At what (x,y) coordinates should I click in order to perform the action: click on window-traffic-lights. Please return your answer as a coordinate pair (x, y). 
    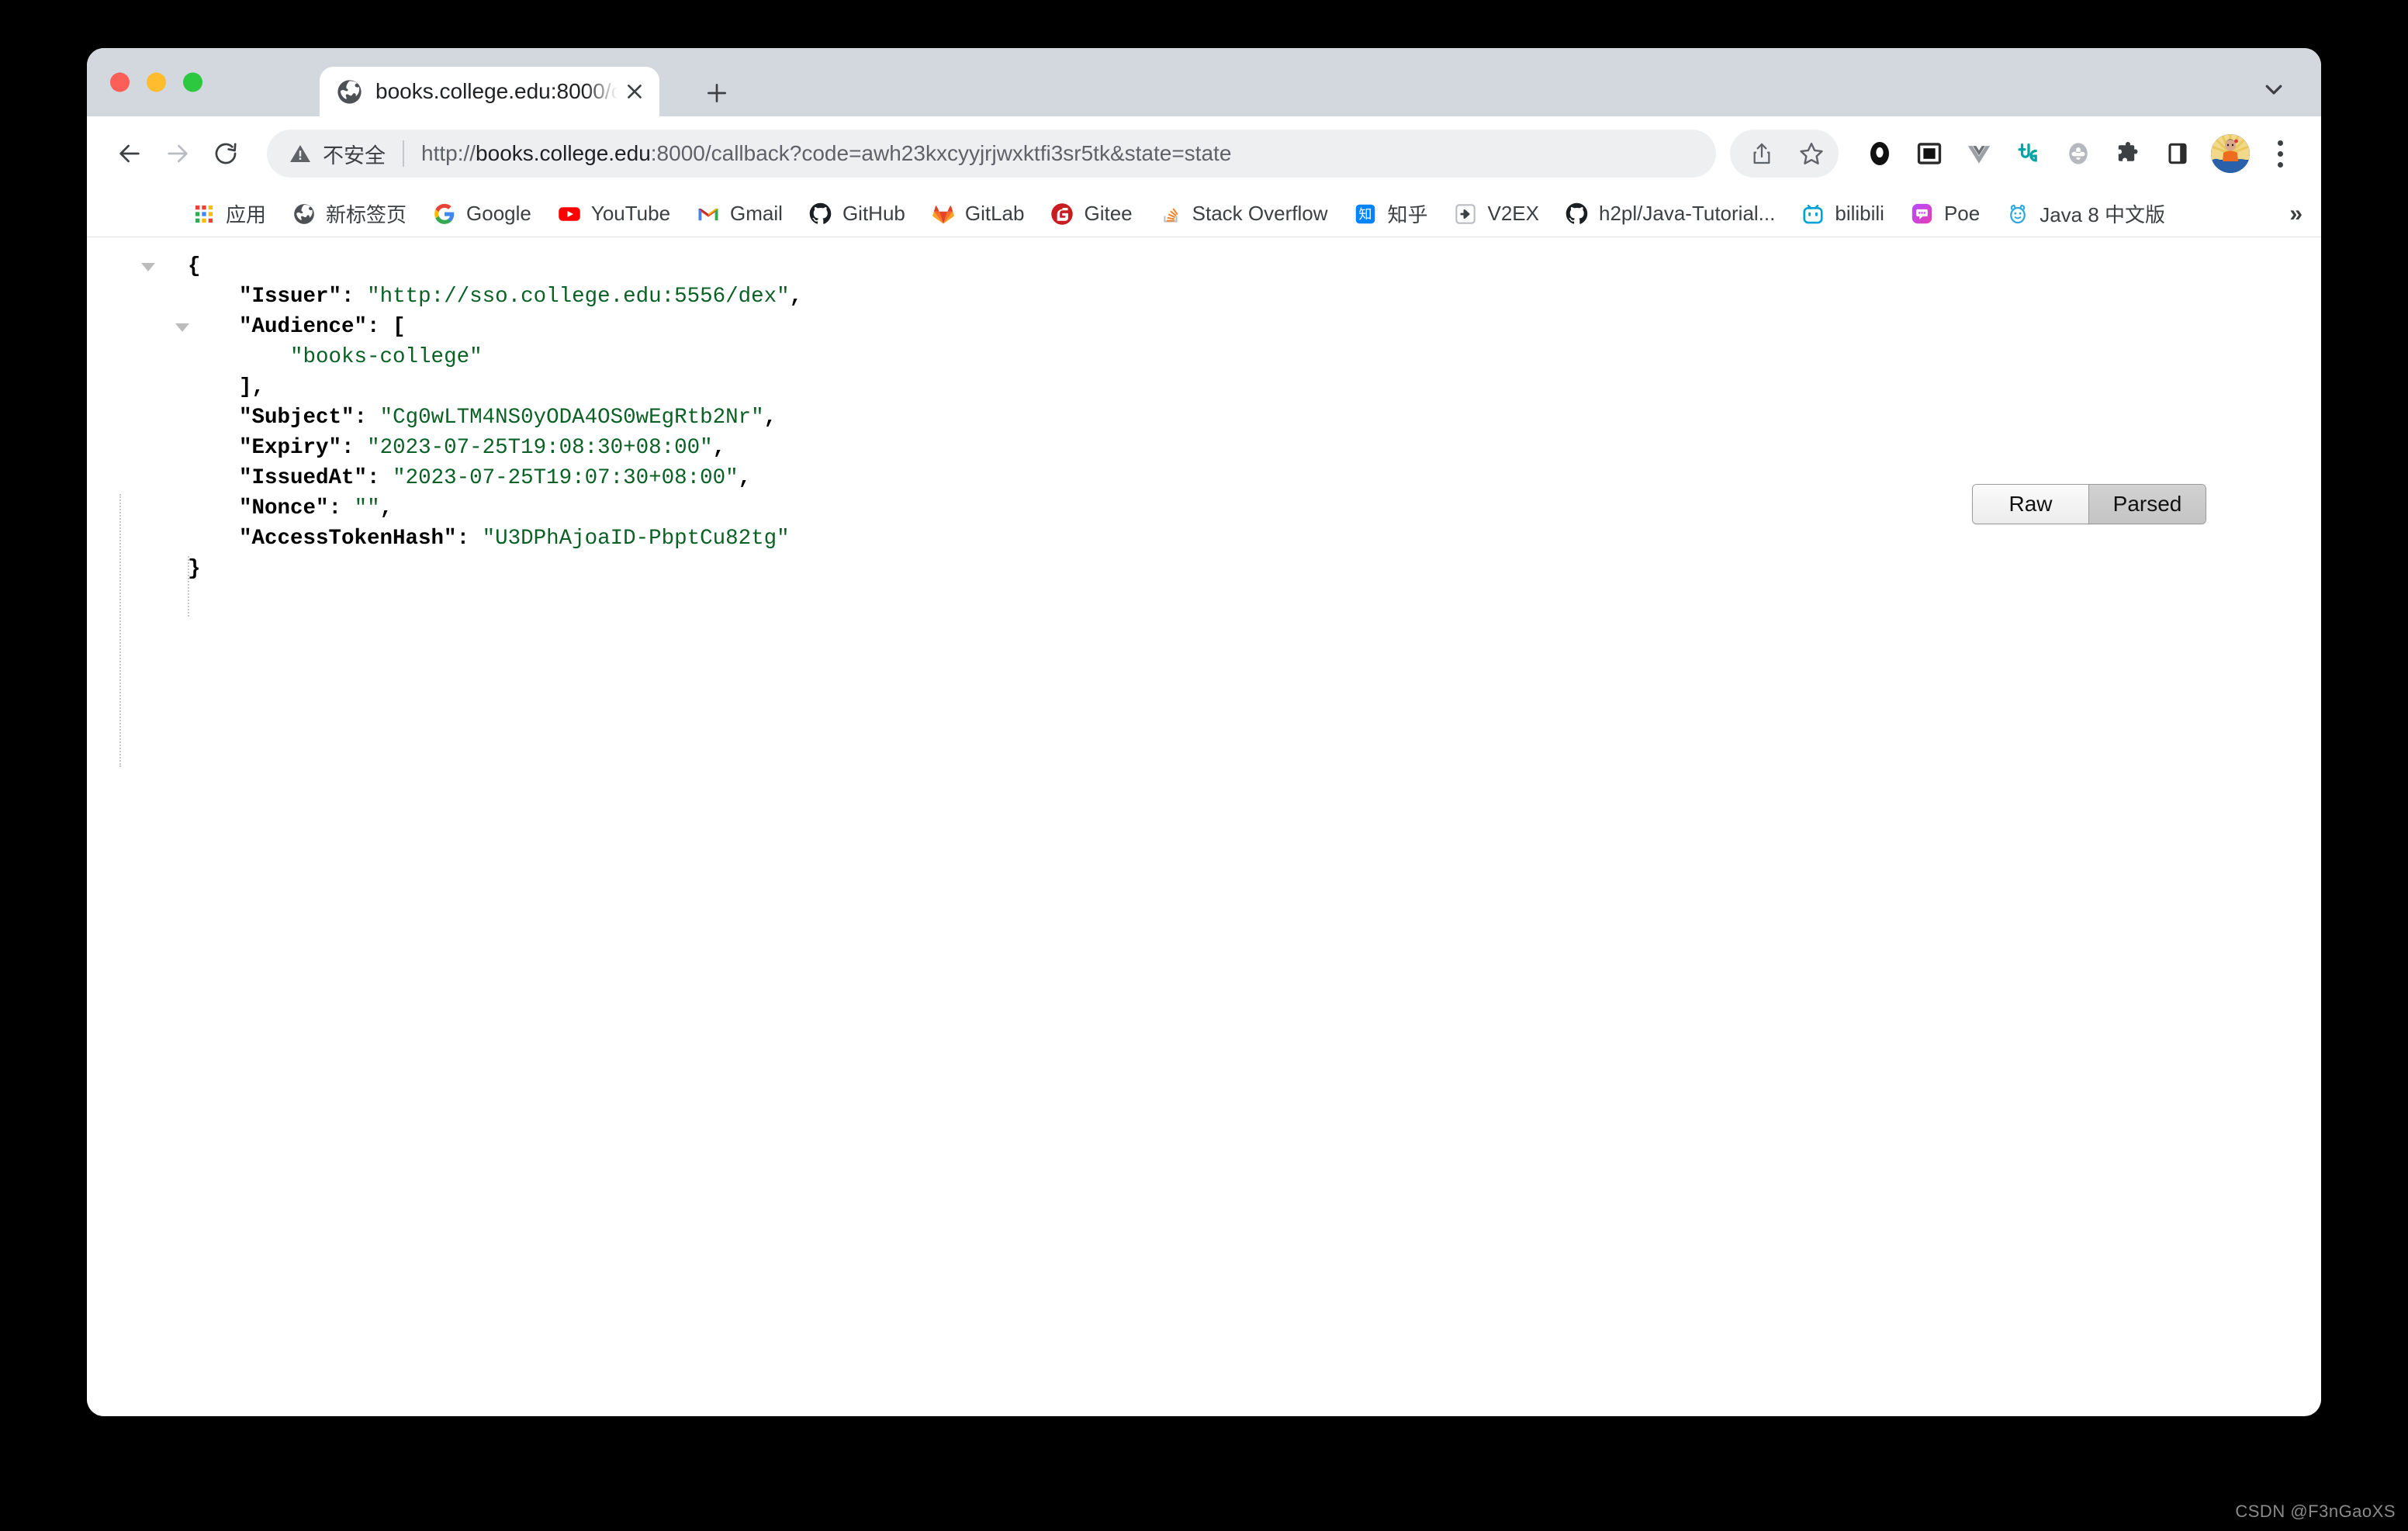
    Looking at the image, I should click on (156, 82).